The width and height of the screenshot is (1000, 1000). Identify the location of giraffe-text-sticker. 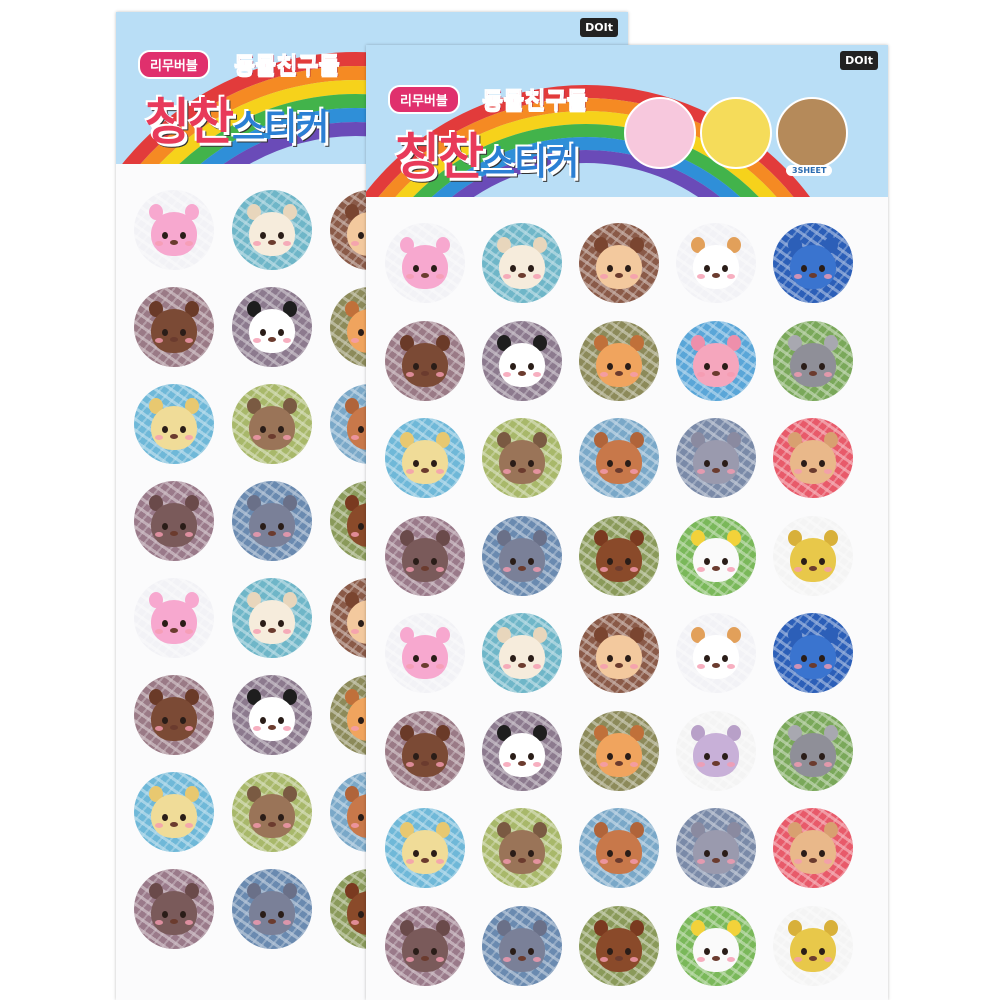
(716, 750).